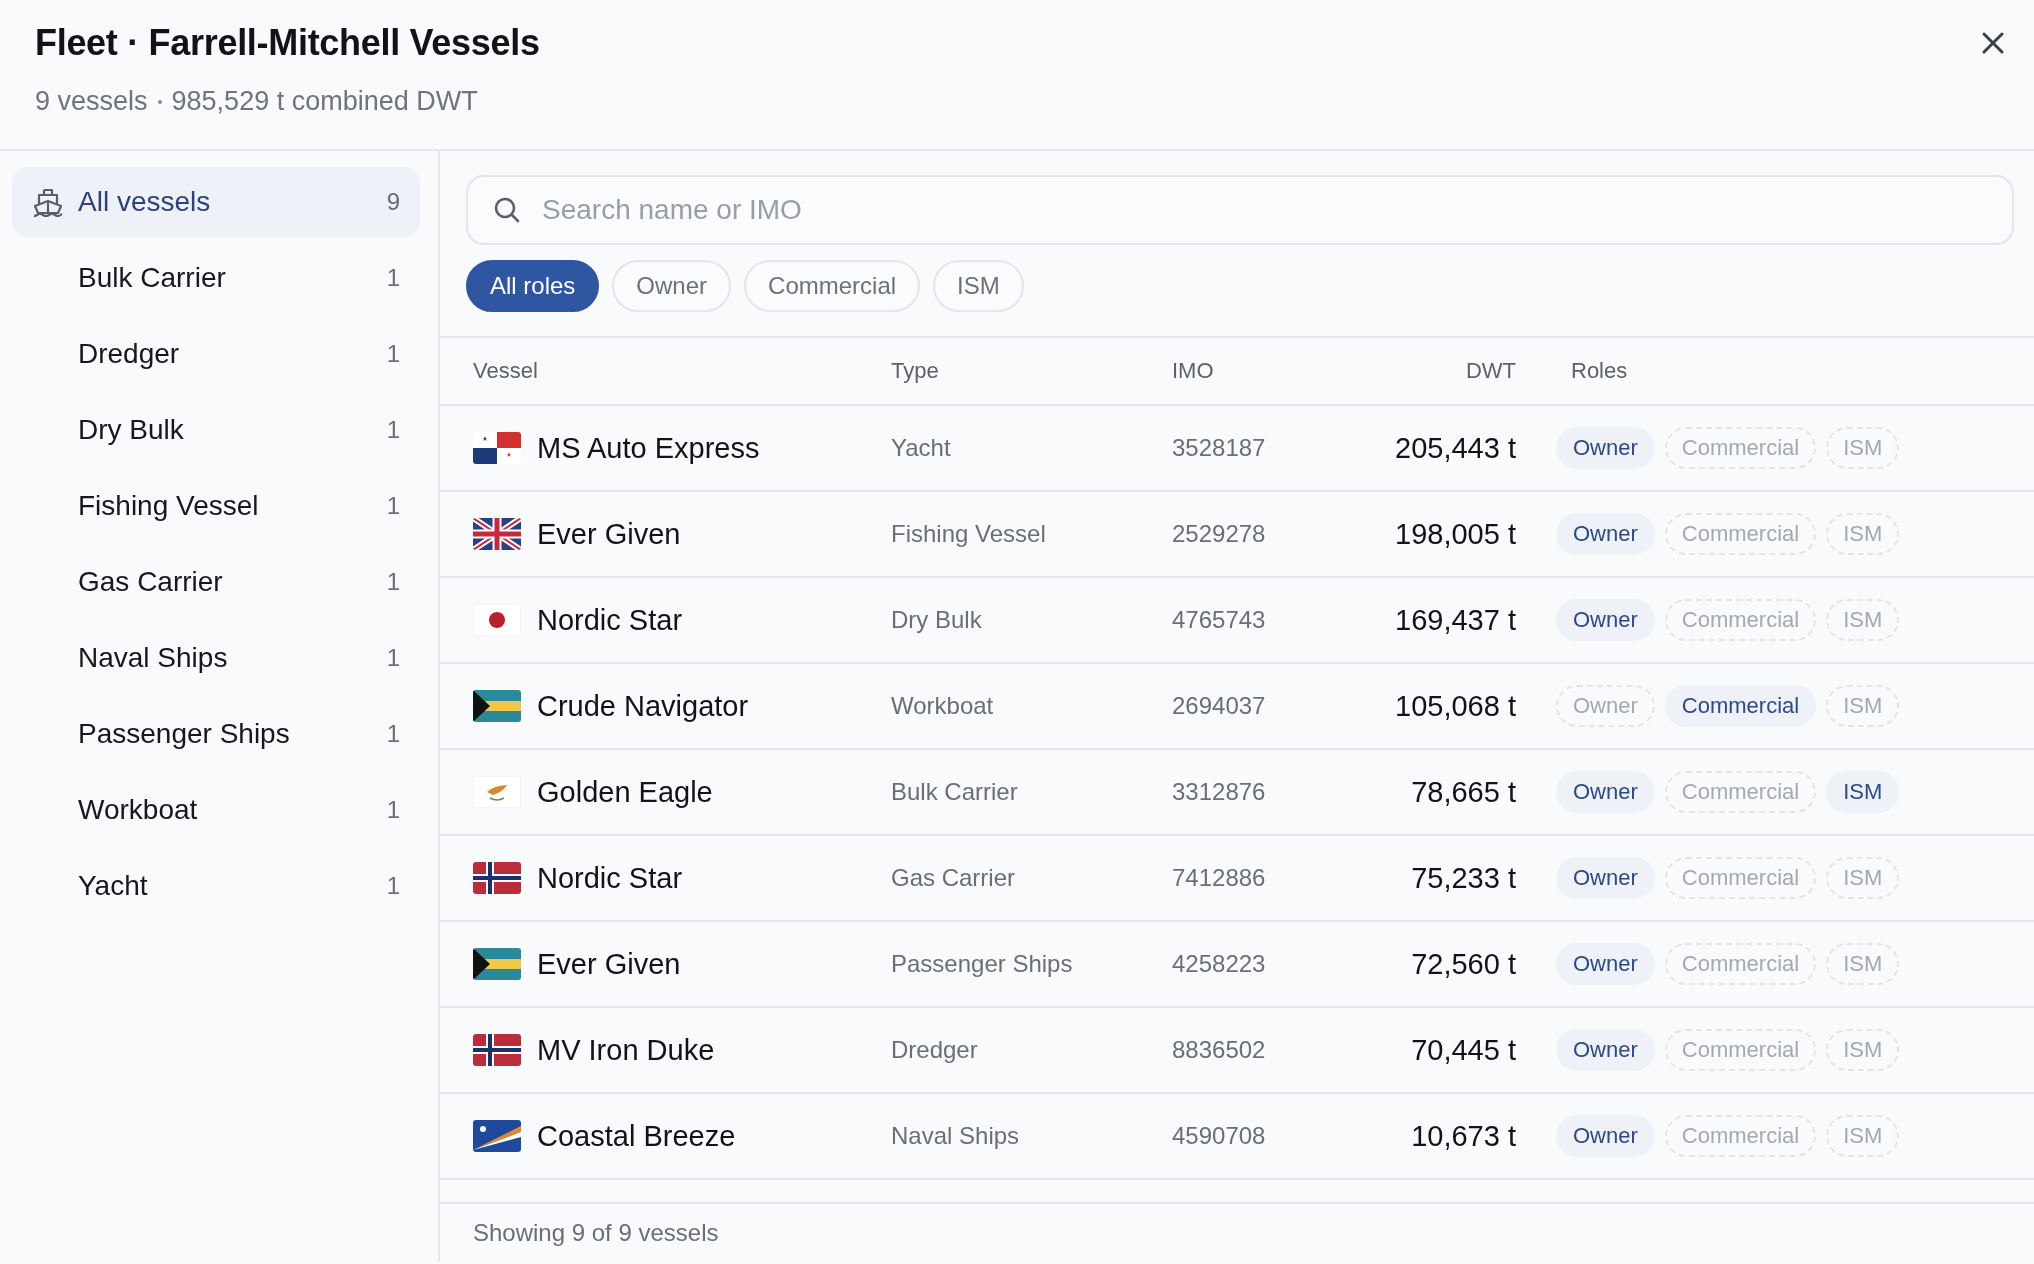  Describe the element at coordinates (1219, 878) in the screenshot. I see `imo-number: 7412886` at that location.